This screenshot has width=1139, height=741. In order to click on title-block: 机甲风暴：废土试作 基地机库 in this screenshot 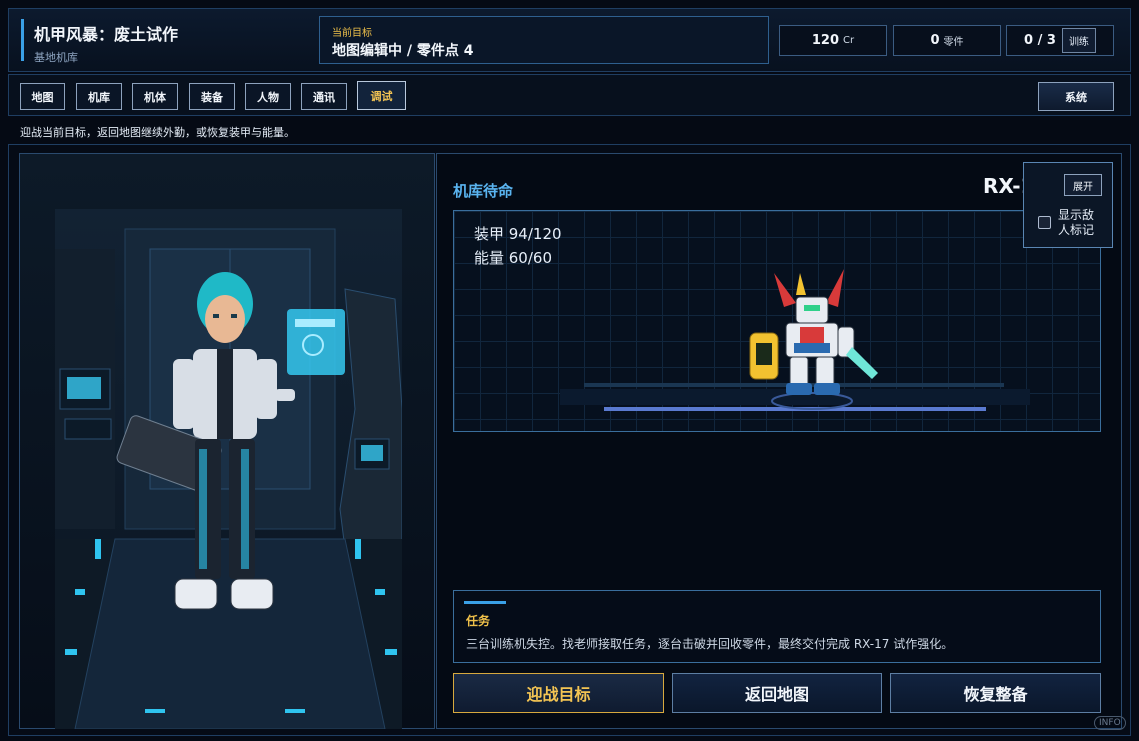, I will do `click(100, 41)`.